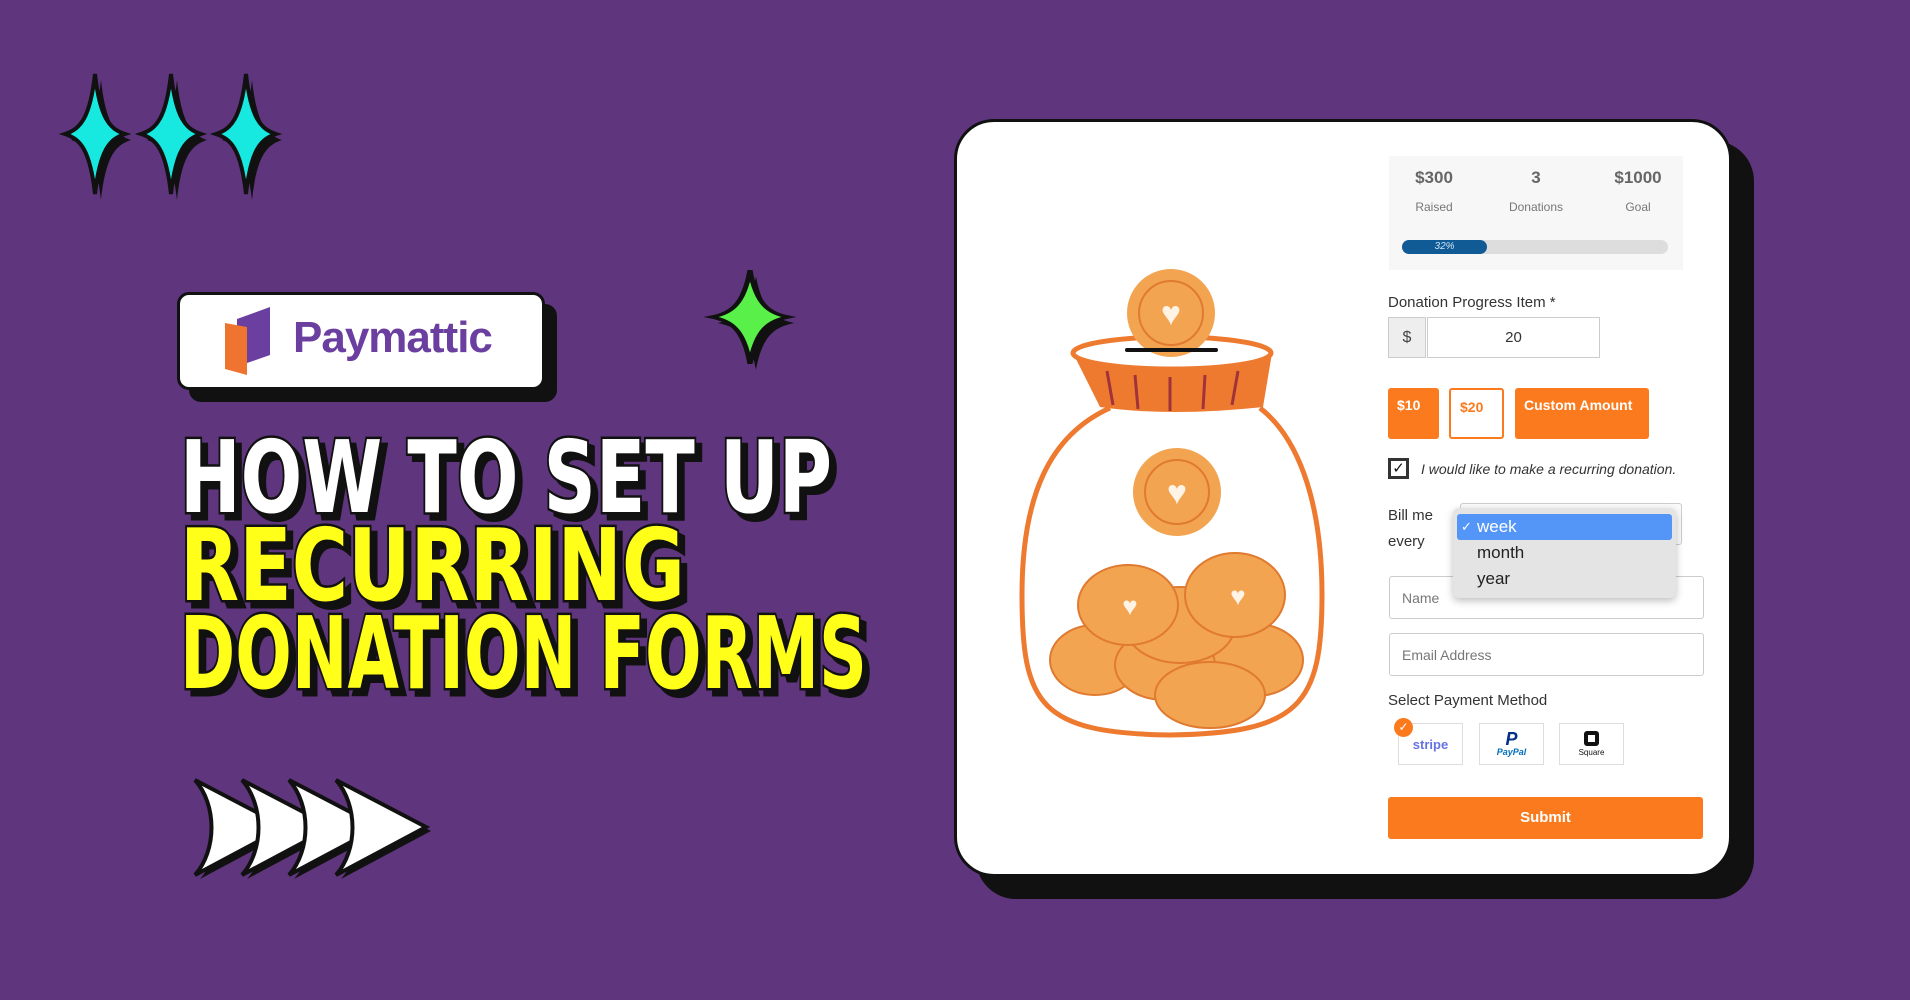 The width and height of the screenshot is (1910, 1000). Describe the element at coordinates (753, 320) in the screenshot. I see `sparkle-icon-green` at that location.